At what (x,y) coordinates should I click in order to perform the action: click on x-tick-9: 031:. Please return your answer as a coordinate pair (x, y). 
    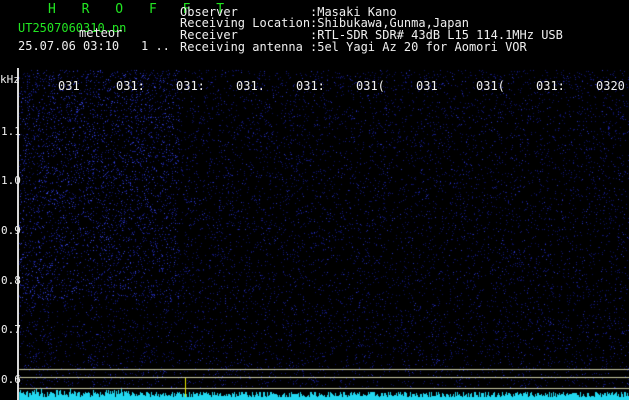
    Looking at the image, I should click on (550, 86).